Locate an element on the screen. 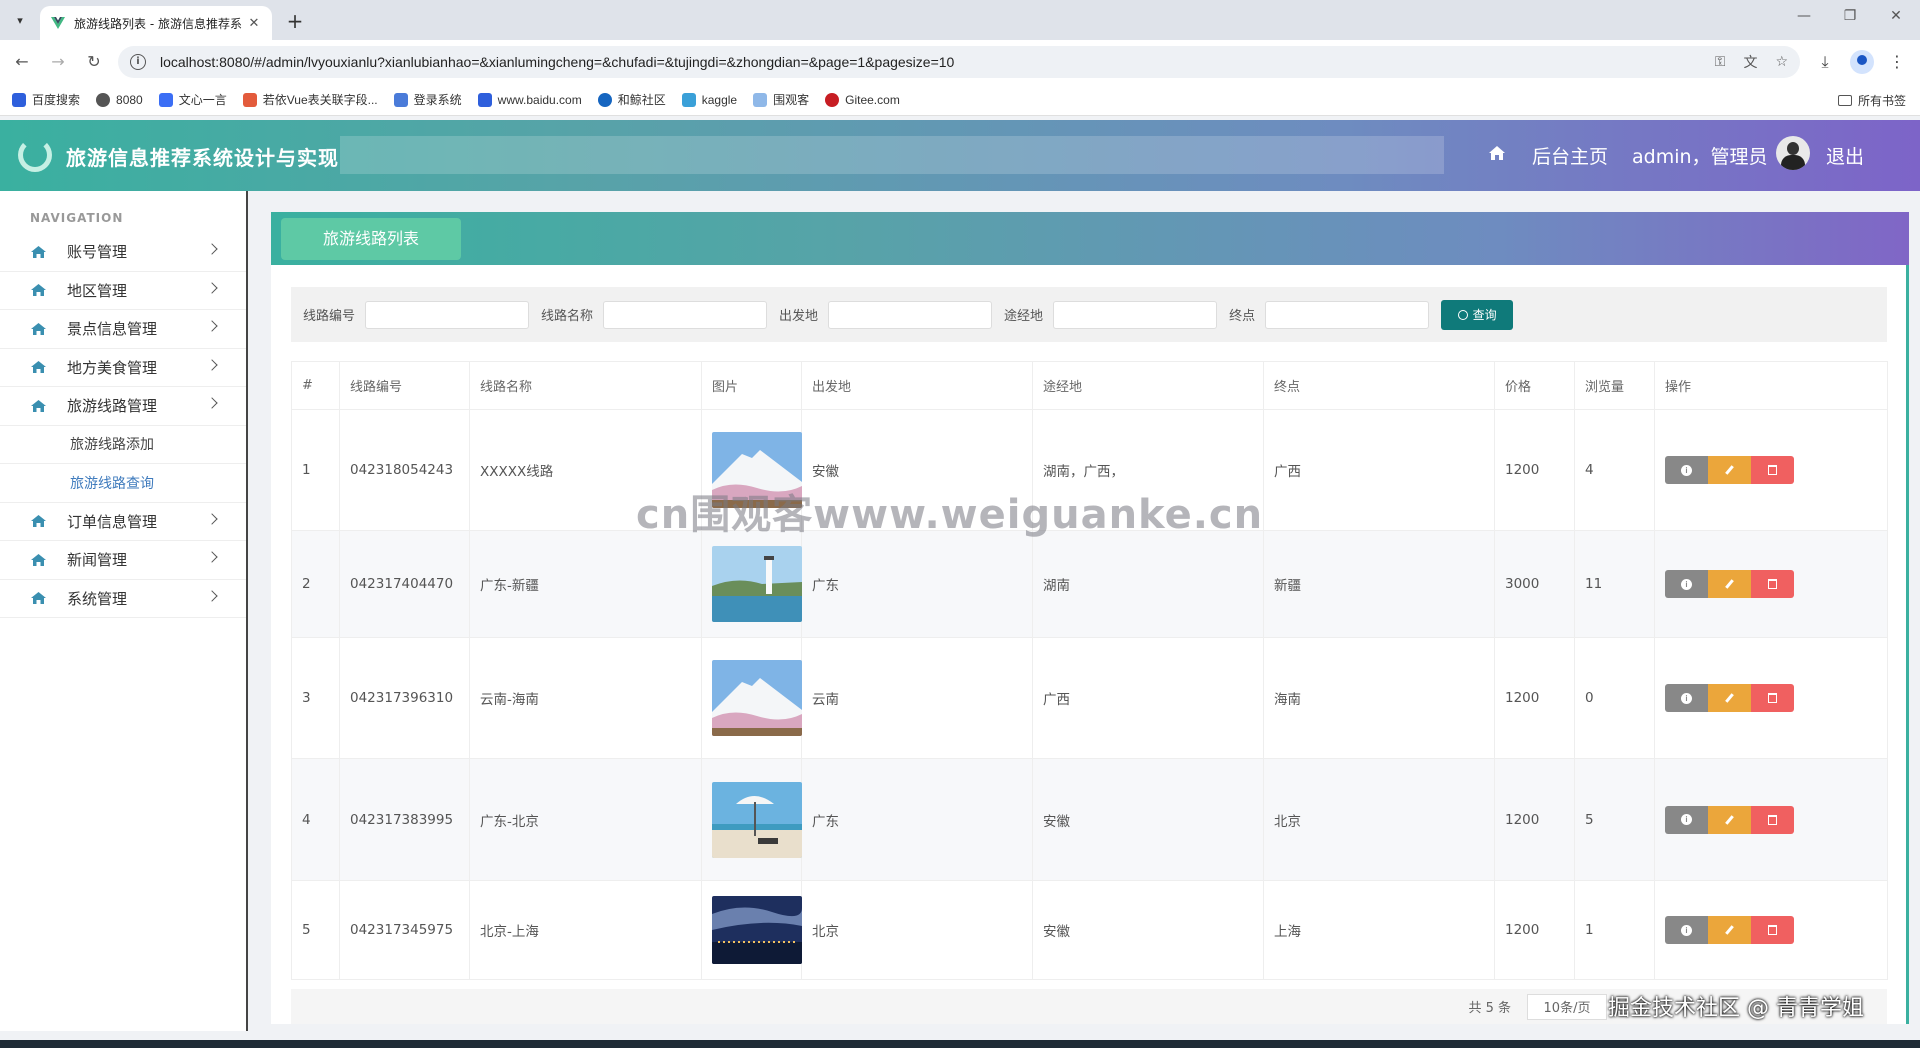  forward-icon: → is located at coordinates (58, 62).